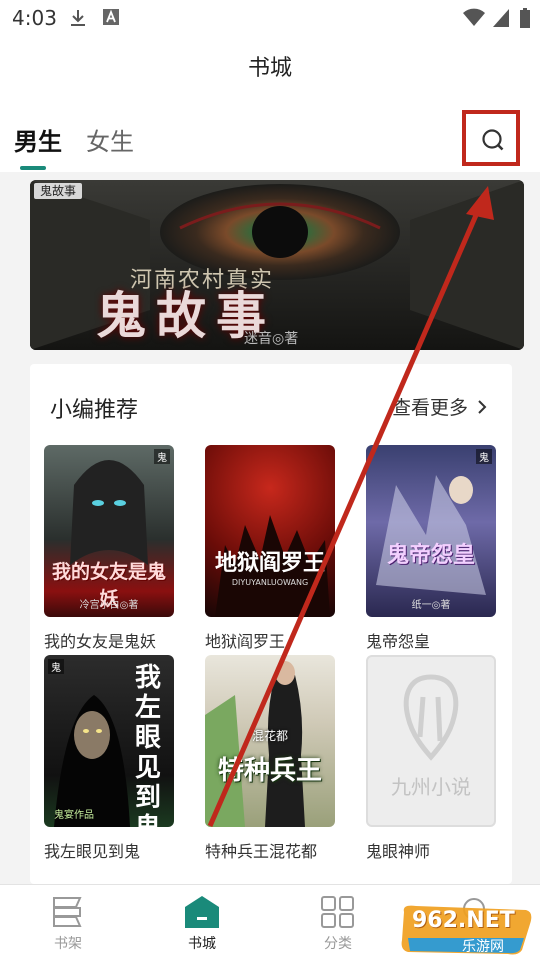  I want to click on book-cover: 鬼 鬼帝怨皇 纸一◎著, so click(431, 531).